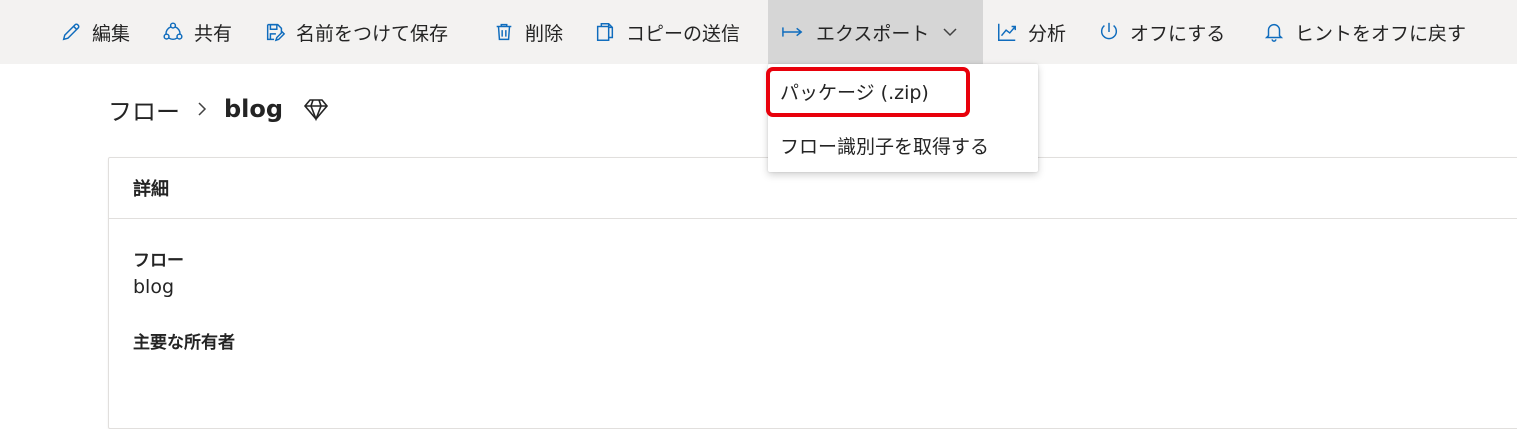 This screenshot has width=1517, height=429. Describe the element at coordinates (1274, 32) in the screenshot. I see `bell-icon` at that location.